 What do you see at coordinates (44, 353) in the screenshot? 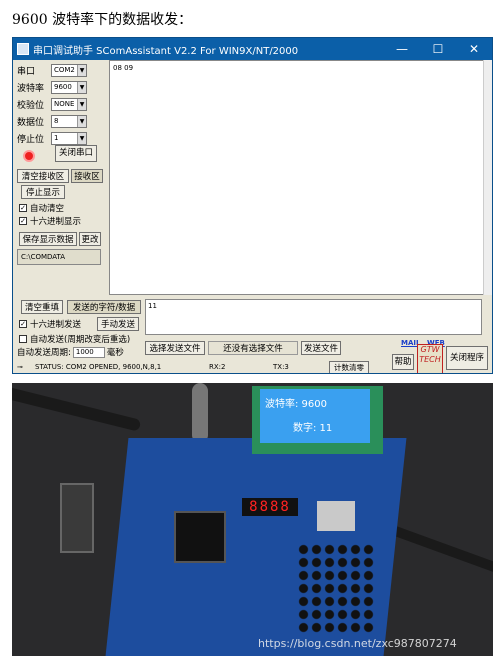
I see `auto-send-period-label: 自动发送周期:` at bounding box center [44, 353].